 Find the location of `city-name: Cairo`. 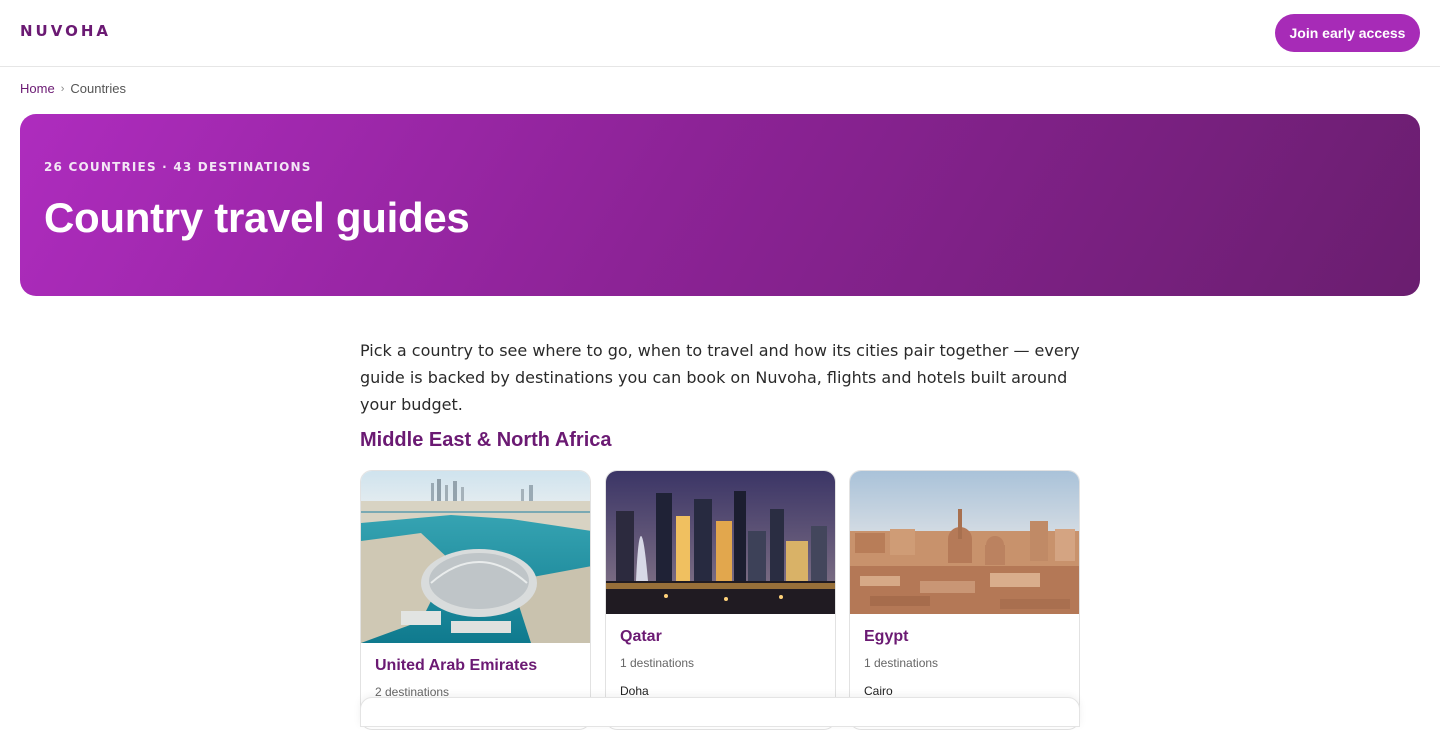

city-name: Cairo is located at coordinates (878, 691).